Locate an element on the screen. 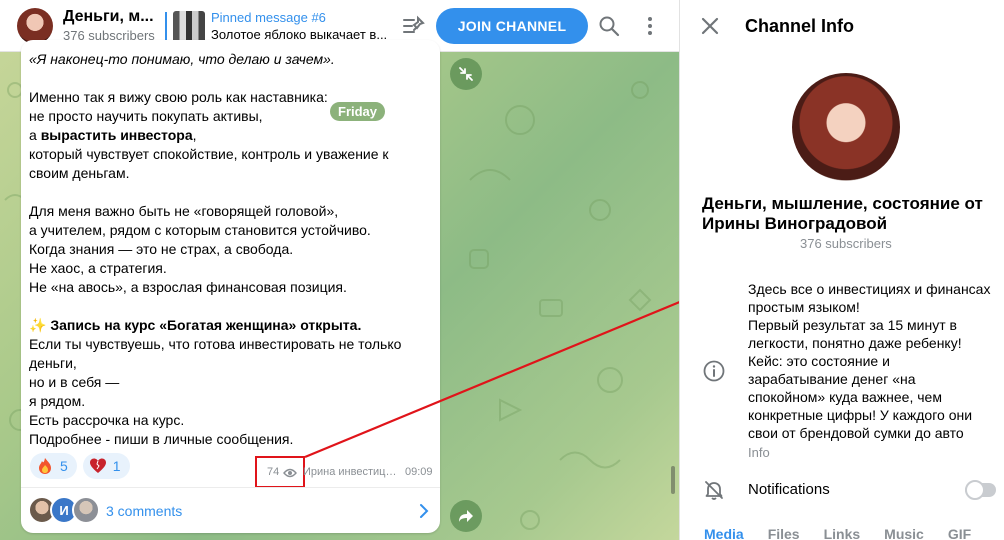 Image resolution: width=1004 pixels, height=540 pixels. tab-music: Music is located at coordinates (904, 533).